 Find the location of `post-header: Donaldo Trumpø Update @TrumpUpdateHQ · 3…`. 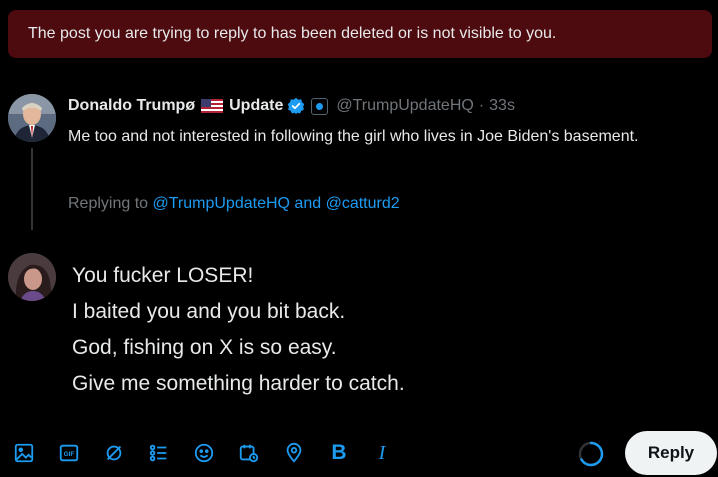

post-header: Donaldo Trumpø Update @TrumpUpdateHQ · 3… is located at coordinates (291, 106).